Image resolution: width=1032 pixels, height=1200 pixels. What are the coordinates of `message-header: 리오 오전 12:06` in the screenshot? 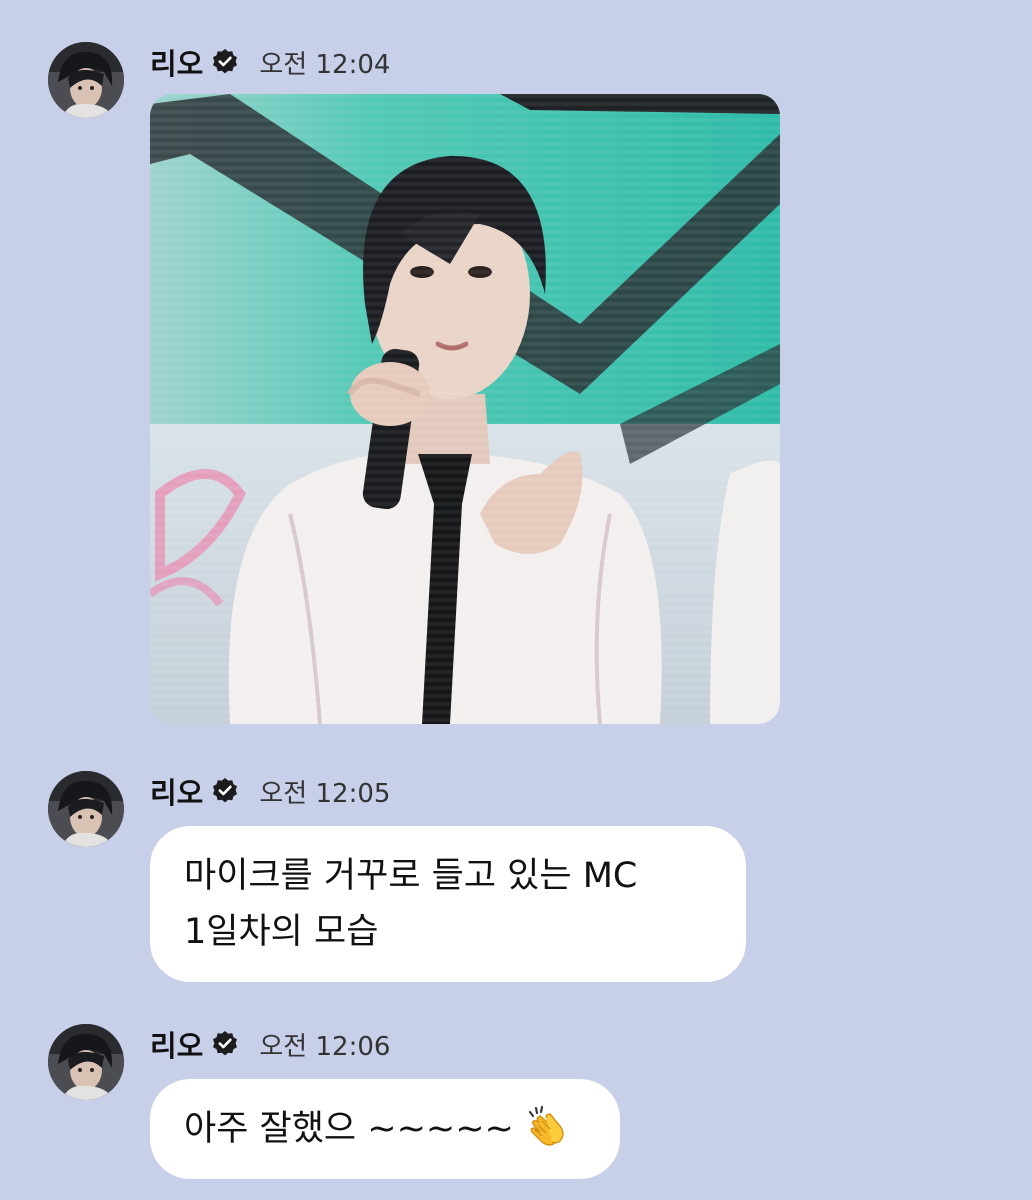 It's located at (270, 1044).